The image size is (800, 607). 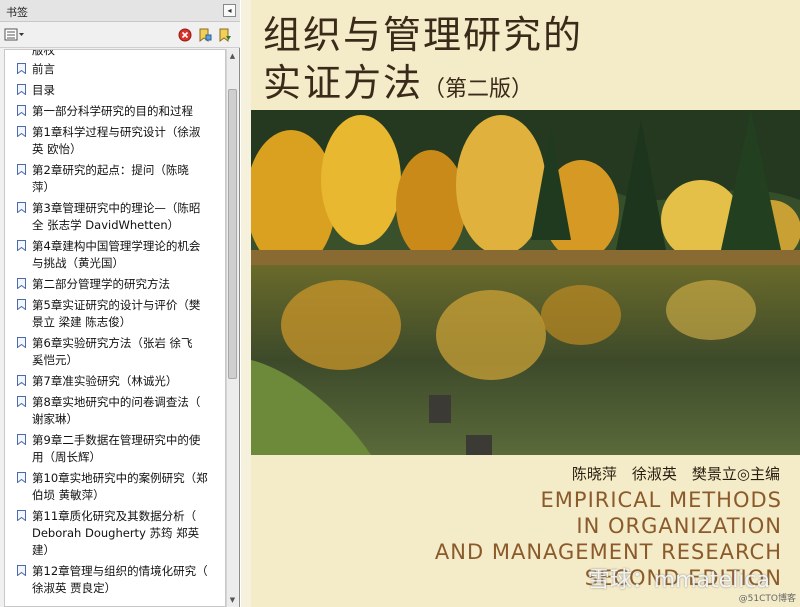 I want to click on bookmark-item: 第7章准实验研究（林诚光）, so click(x=115, y=381).